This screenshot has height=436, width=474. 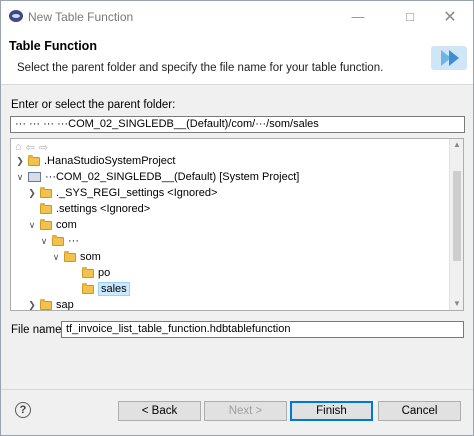 What do you see at coordinates (449, 58) in the screenshot?
I see `wizard-banner-icon` at bounding box center [449, 58].